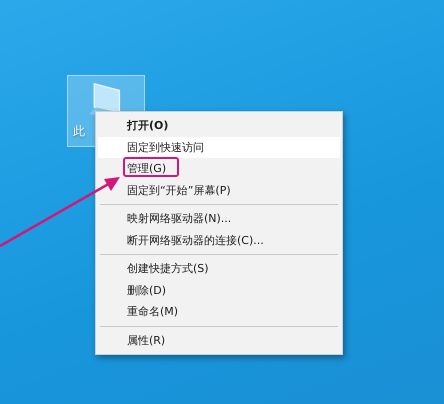 The width and height of the screenshot is (444, 404). I want to click on menu-item: 固定到快速访问, so click(219, 147).